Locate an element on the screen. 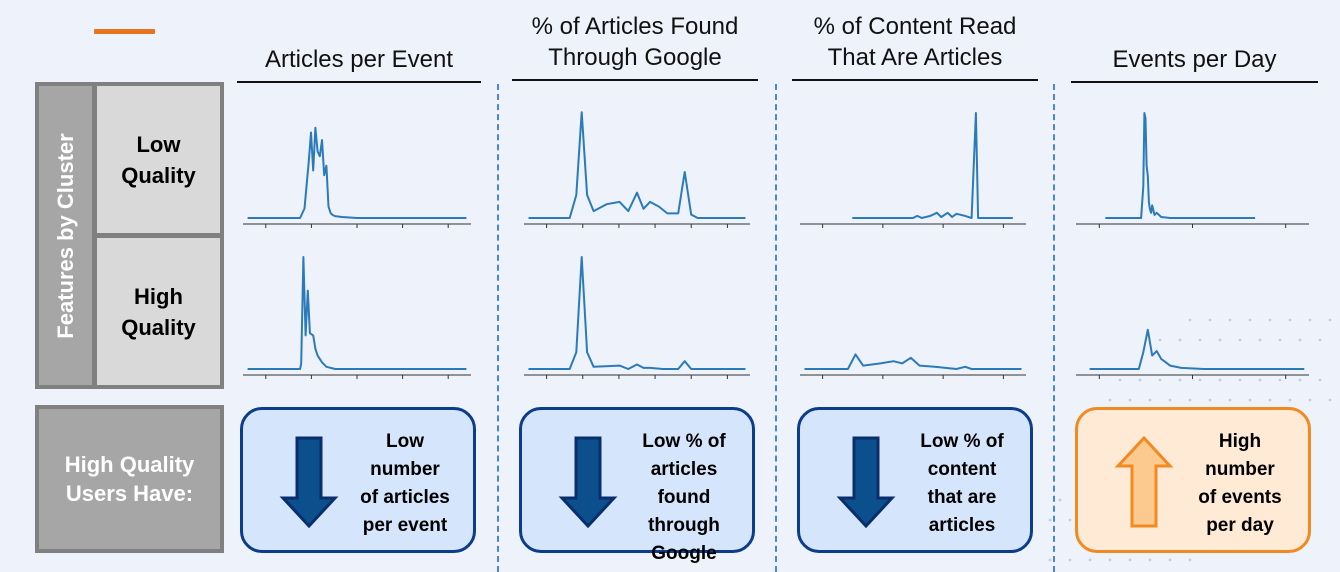  insight-card-events-per-day: High number of events per day is located at coordinates (1193, 480).